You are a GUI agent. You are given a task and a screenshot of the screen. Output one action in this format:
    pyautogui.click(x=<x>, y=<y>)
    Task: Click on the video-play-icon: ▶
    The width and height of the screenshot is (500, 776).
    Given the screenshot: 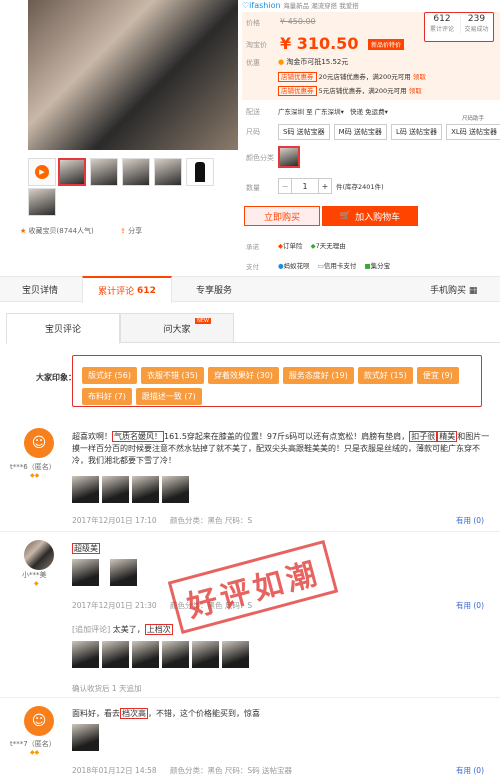 What is the action you would take?
    pyautogui.click(x=42, y=172)
    